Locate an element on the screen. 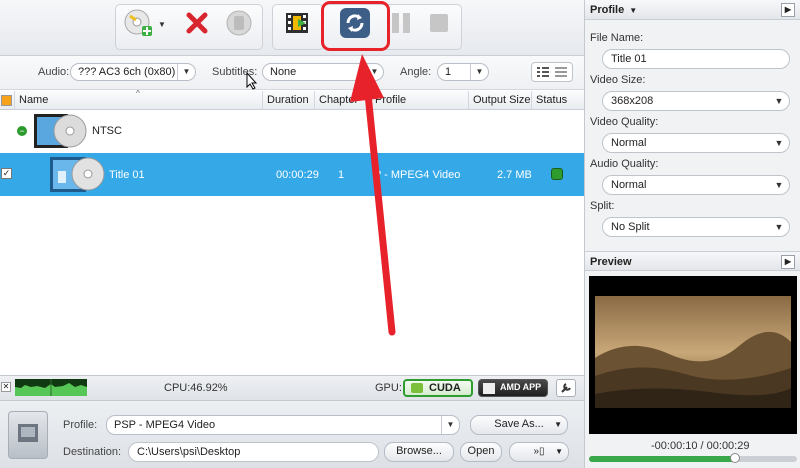 The width and height of the screenshot is (800, 468). row-duration: 00:00:29 is located at coordinates (297, 175).